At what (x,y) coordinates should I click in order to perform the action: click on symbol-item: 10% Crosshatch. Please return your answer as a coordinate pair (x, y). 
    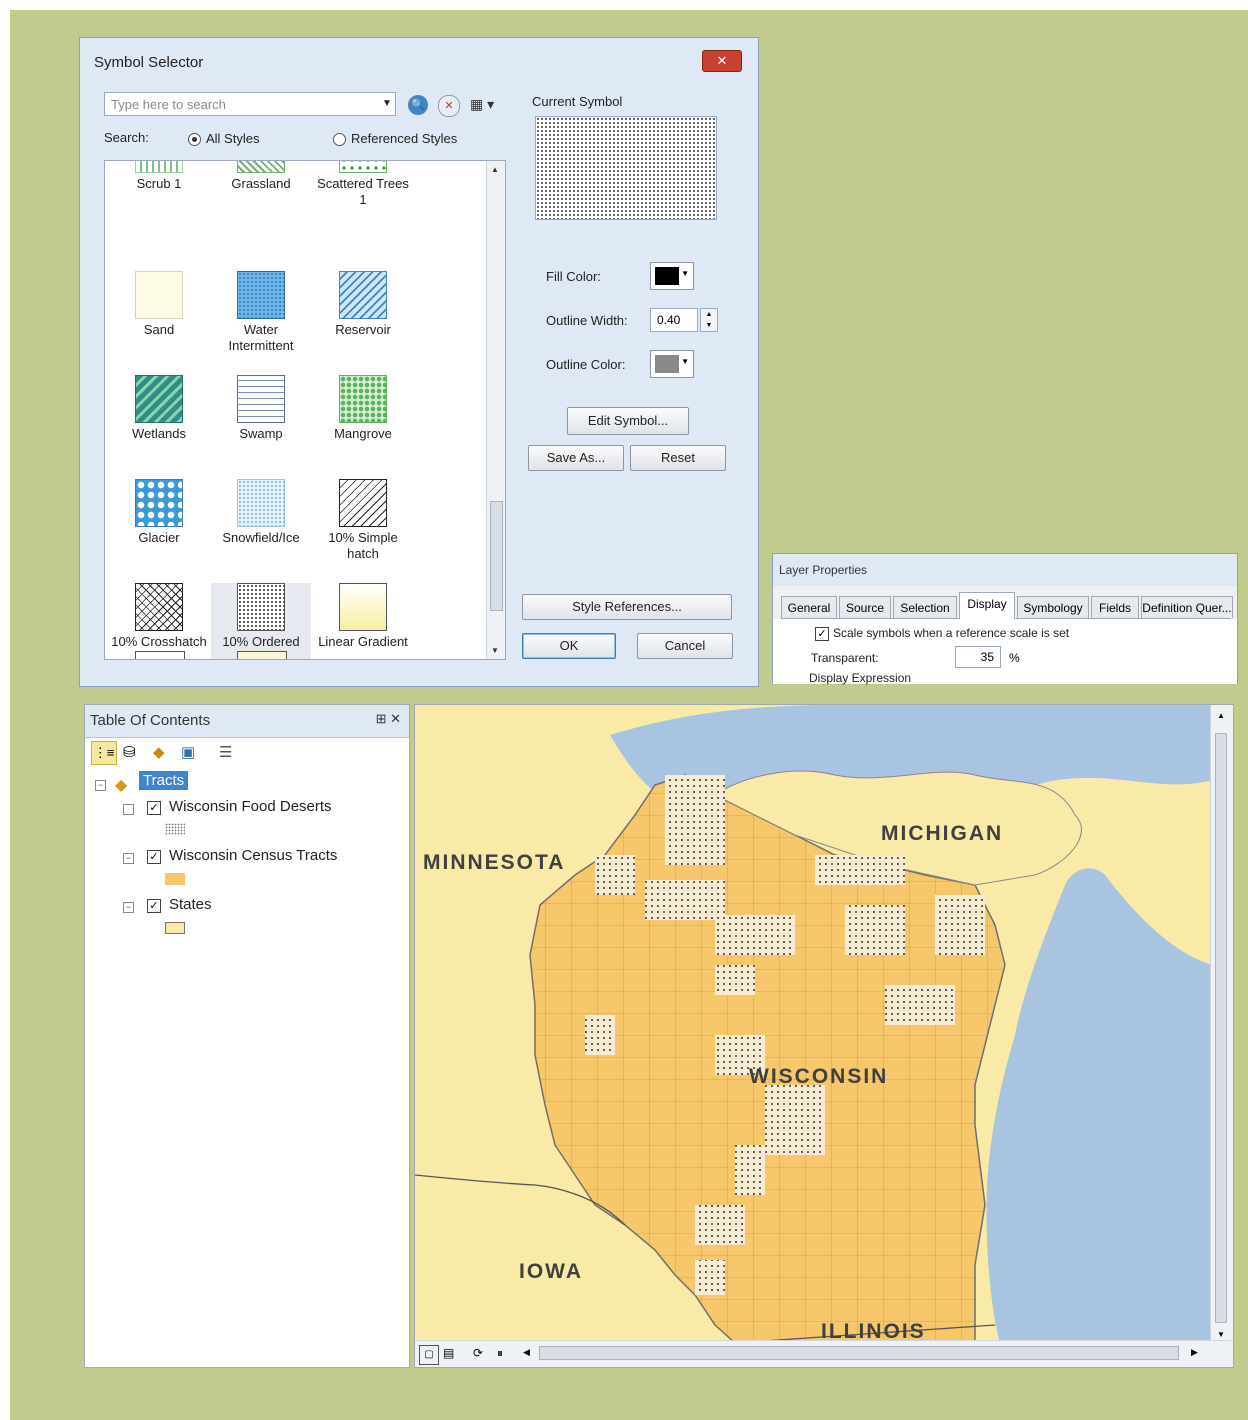
    Looking at the image, I should click on (159, 616).